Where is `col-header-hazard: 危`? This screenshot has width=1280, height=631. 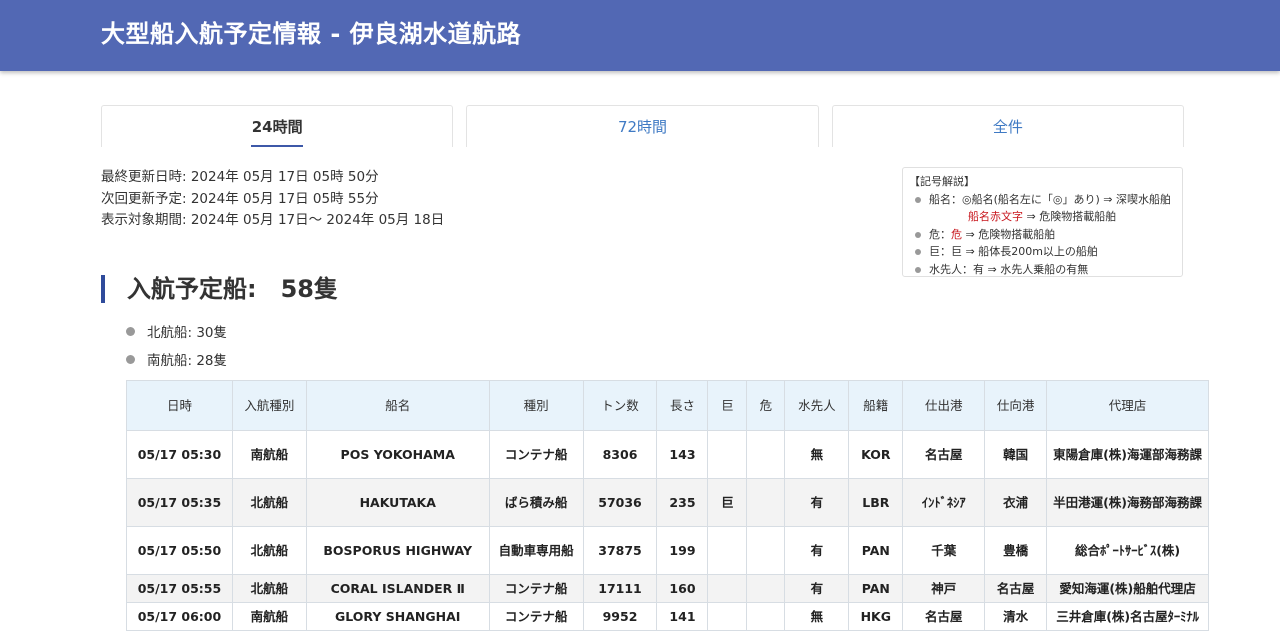
col-header-hazard: 危 is located at coordinates (766, 405).